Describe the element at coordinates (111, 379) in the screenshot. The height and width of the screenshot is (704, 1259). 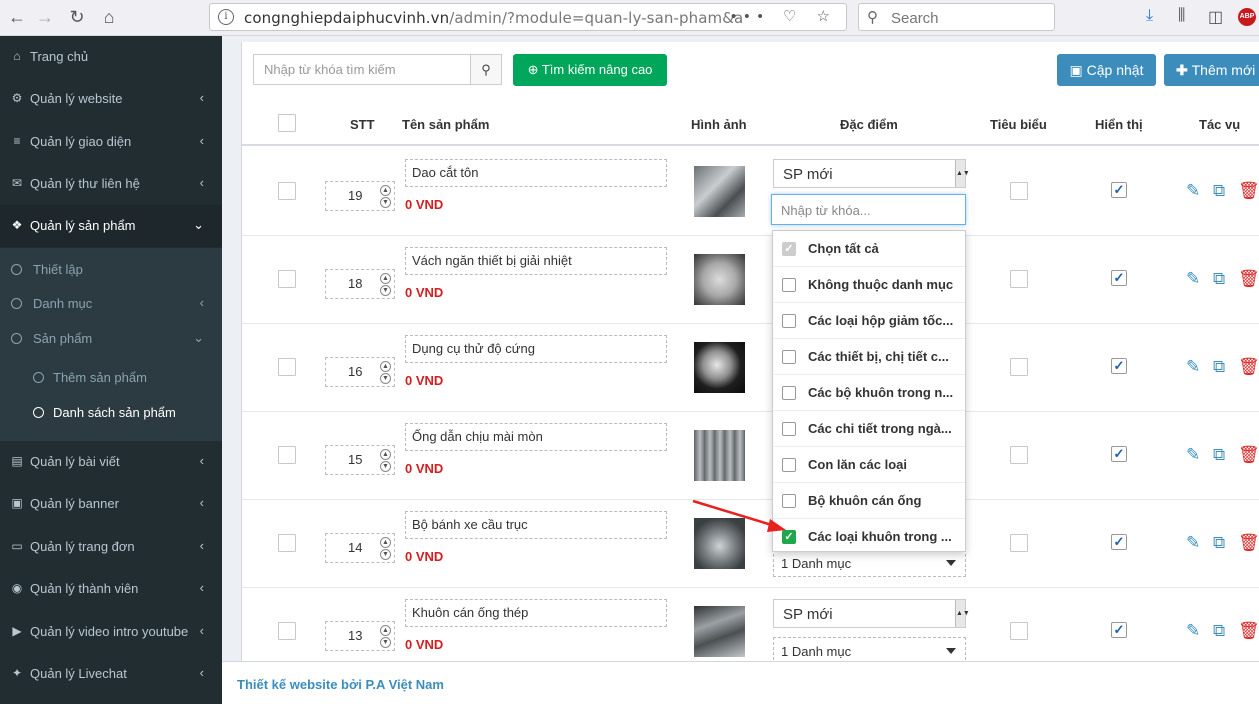
I see `submenu-item-add-product: Thêm sản phẩm` at that location.